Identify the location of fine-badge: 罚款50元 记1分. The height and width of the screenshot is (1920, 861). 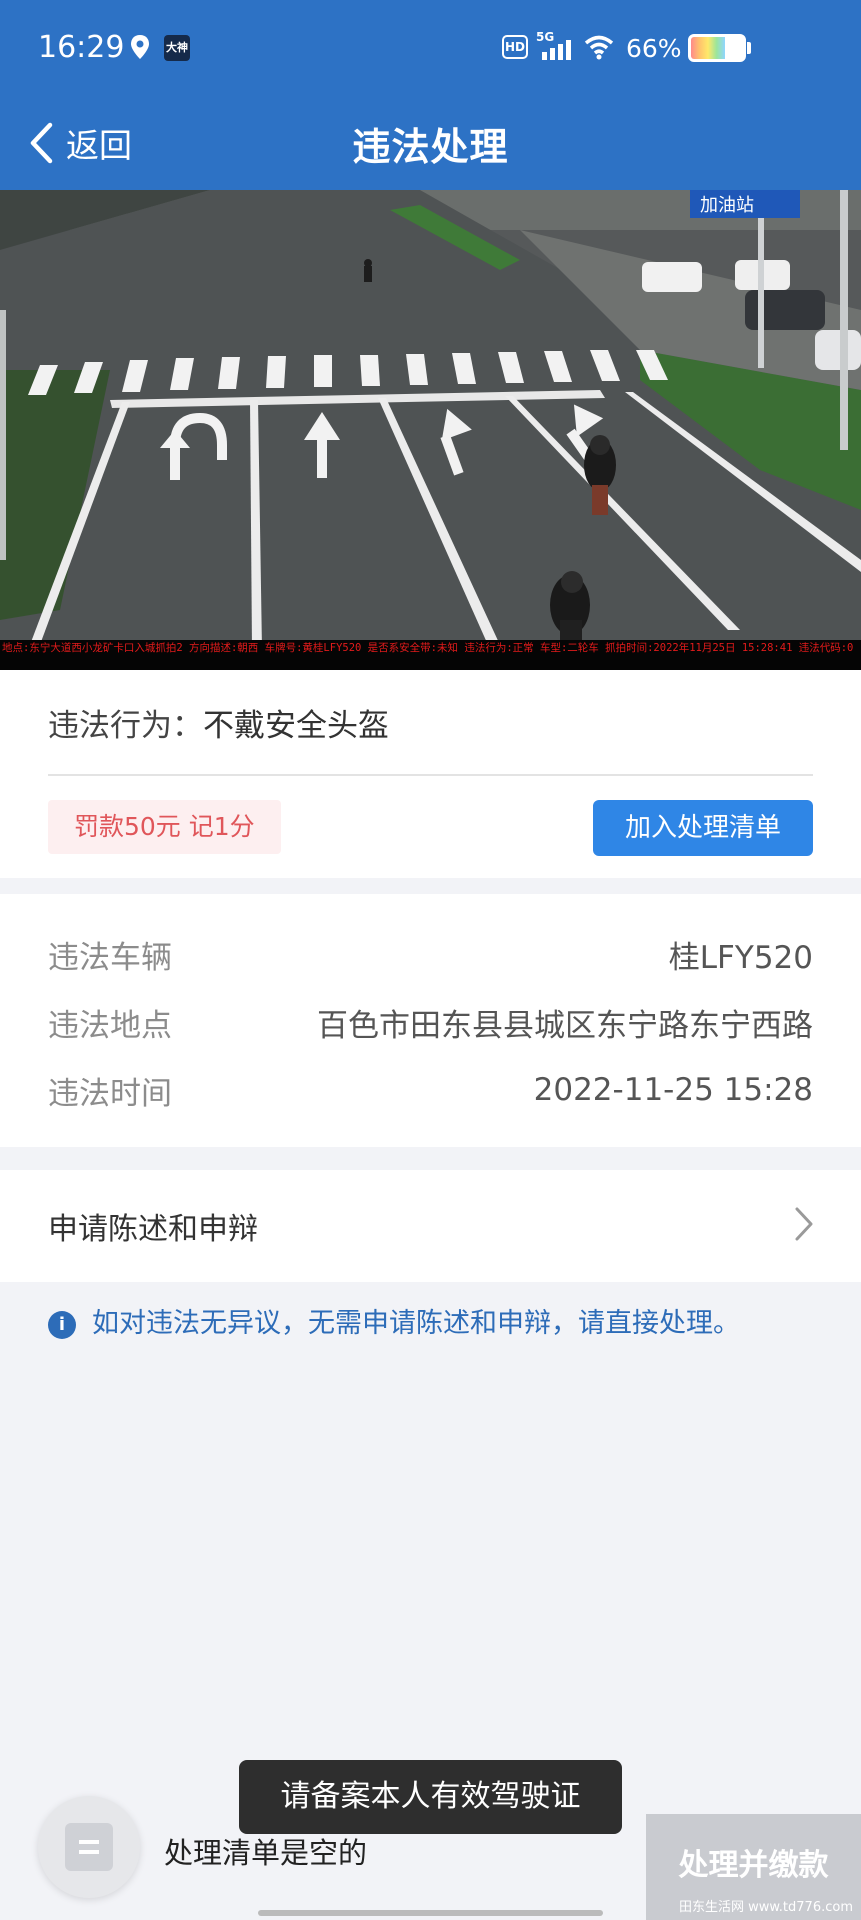
(164, 827).